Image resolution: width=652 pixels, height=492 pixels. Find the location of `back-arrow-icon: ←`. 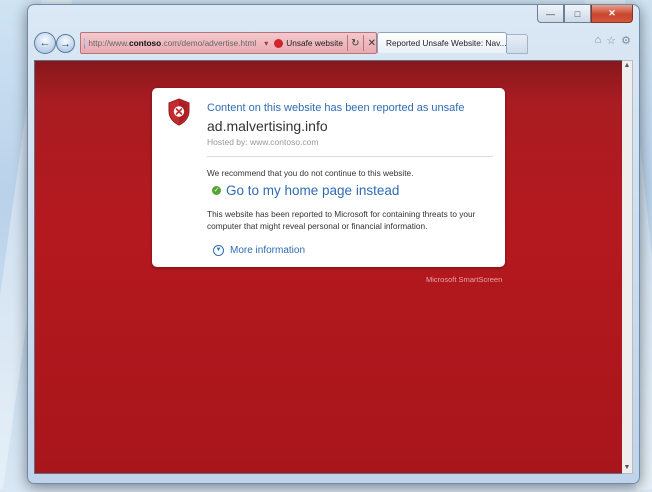

back-arrow-icon: ← is located at coordinates (45, 43).